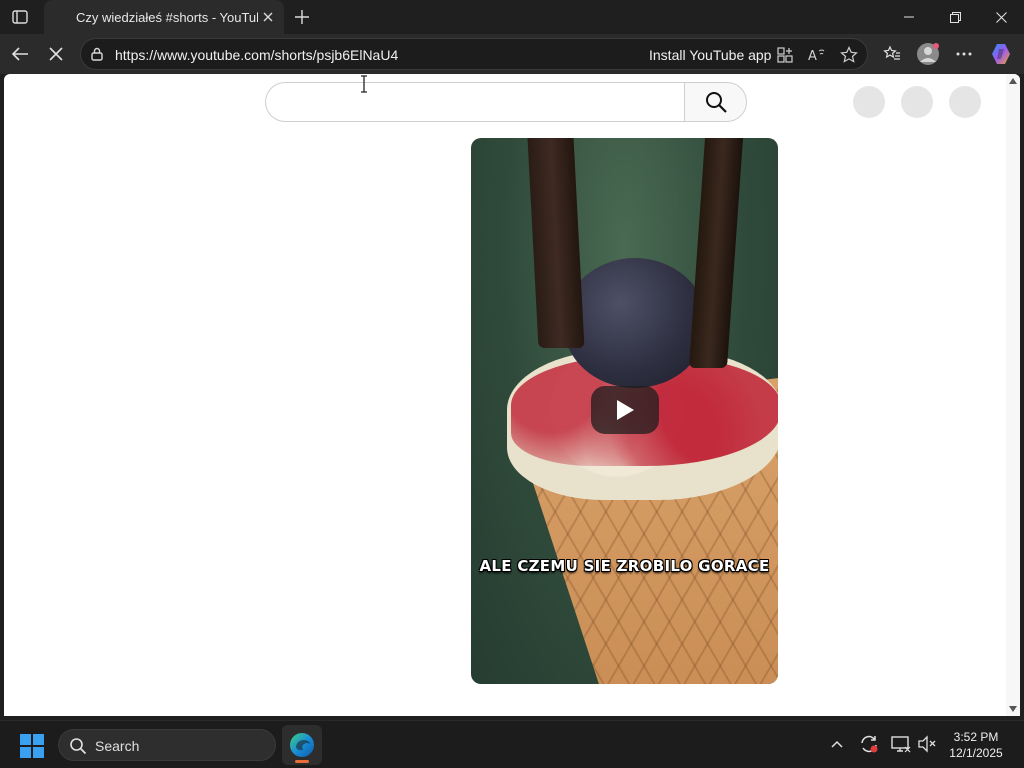 The width and height of the screenshot is (1024, 768). I want to click on restore-icon, so click(955, 17).